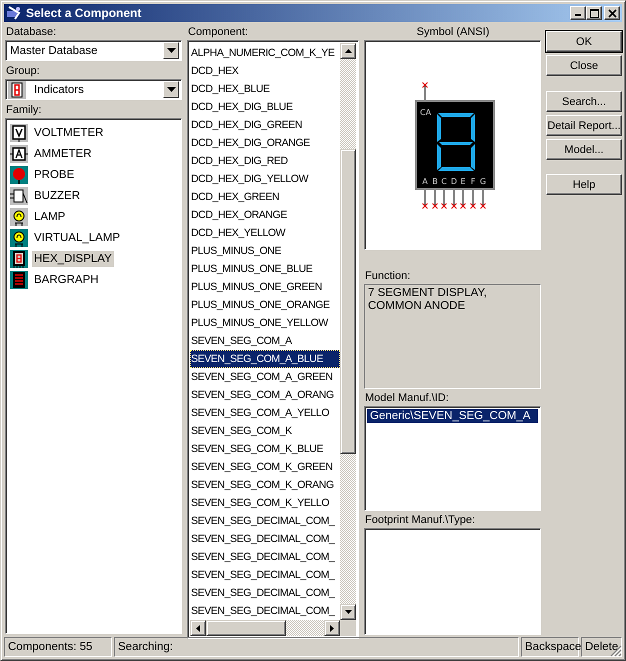 This screenshot has width=626, height=661. What do you see at coordinates (265, 413) in the screenshot?
I see `component-item: SEVEN_SEG_COM_A_YELLO` at bounding box center [265, 413].